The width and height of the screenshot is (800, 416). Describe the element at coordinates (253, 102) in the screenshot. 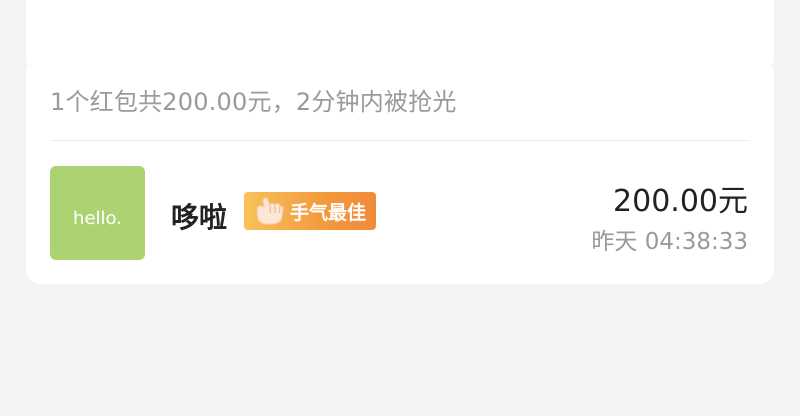

I see `red-packet-summary: 1个红包共200.00元，2分钟内被抢光` at that location.